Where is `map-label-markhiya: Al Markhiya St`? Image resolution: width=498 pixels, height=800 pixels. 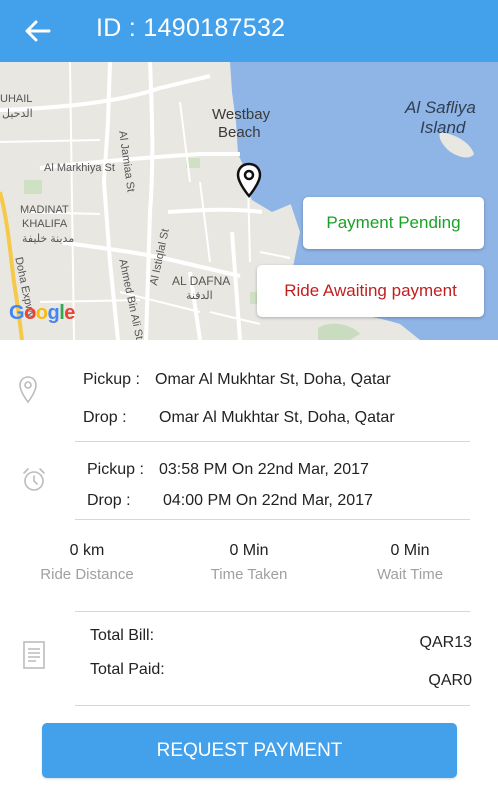
map-label-markhiya: Al Markhiya St is located at coordinates (79, 168).